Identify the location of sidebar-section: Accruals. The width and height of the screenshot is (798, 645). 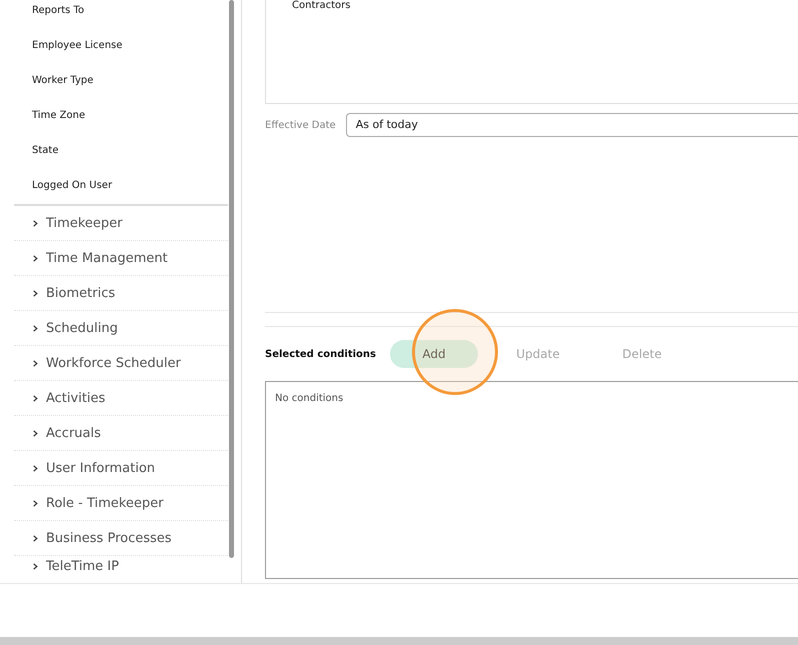
(121, 433).